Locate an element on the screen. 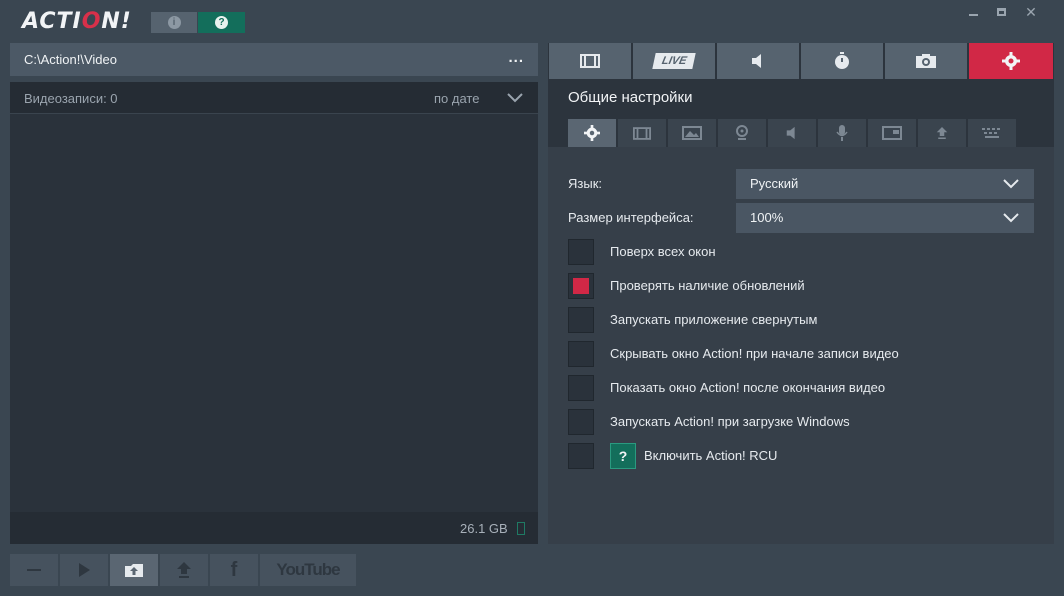 The width and height of the screenshot is (1064, 596). youtube-button: YouTube is located at coordinates (308, 570).